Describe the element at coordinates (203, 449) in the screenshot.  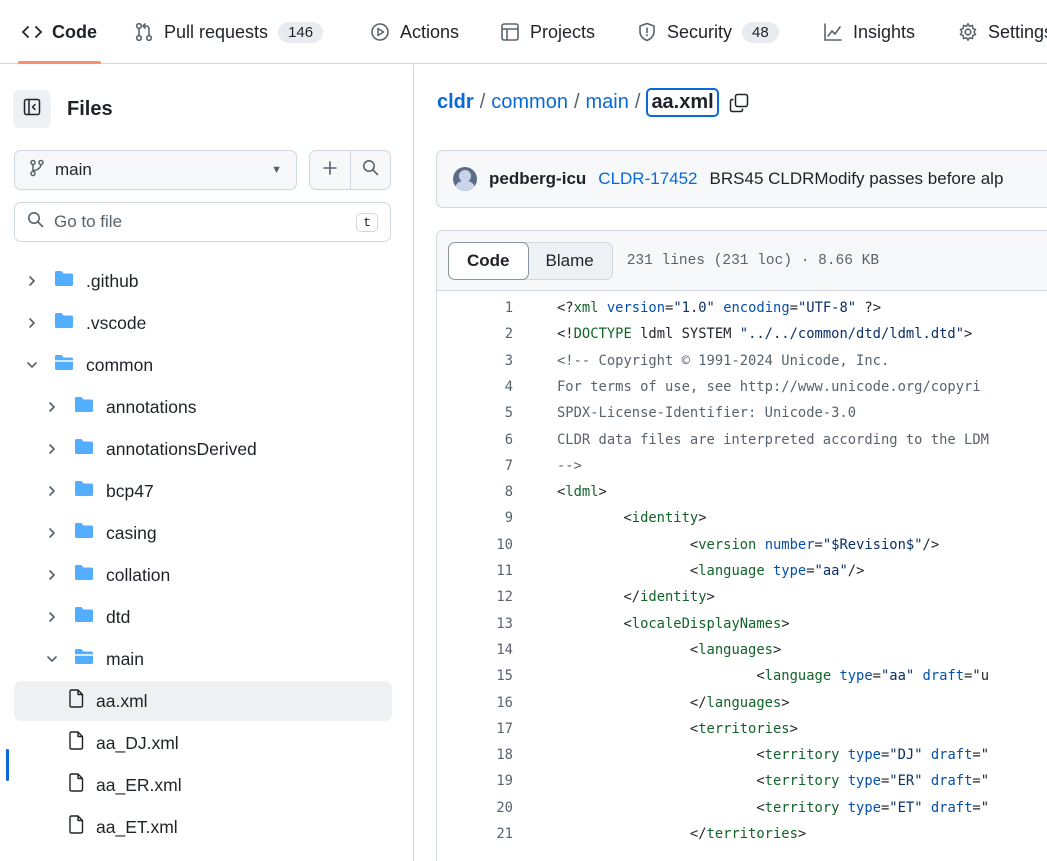
I see `tree-item-annotationsderived: annotationsDerived` at that location.